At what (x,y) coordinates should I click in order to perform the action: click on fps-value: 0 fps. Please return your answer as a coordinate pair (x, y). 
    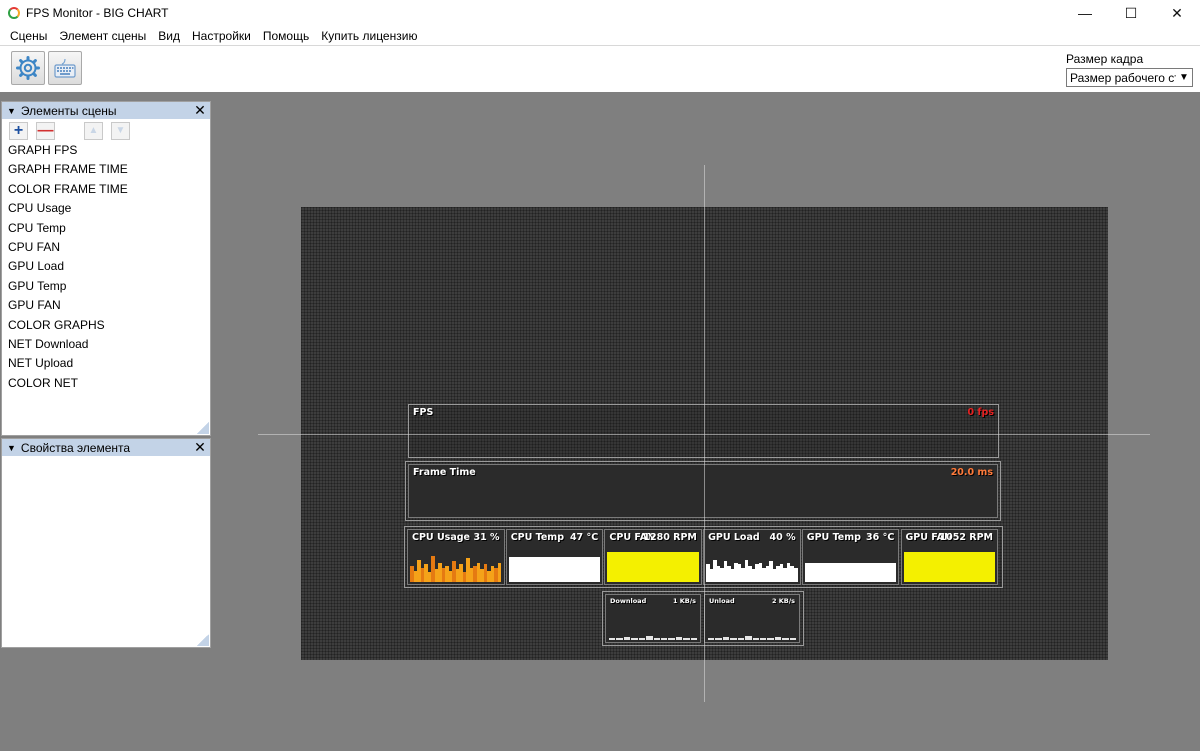
    Looking at the image, I should click on (980, 412).